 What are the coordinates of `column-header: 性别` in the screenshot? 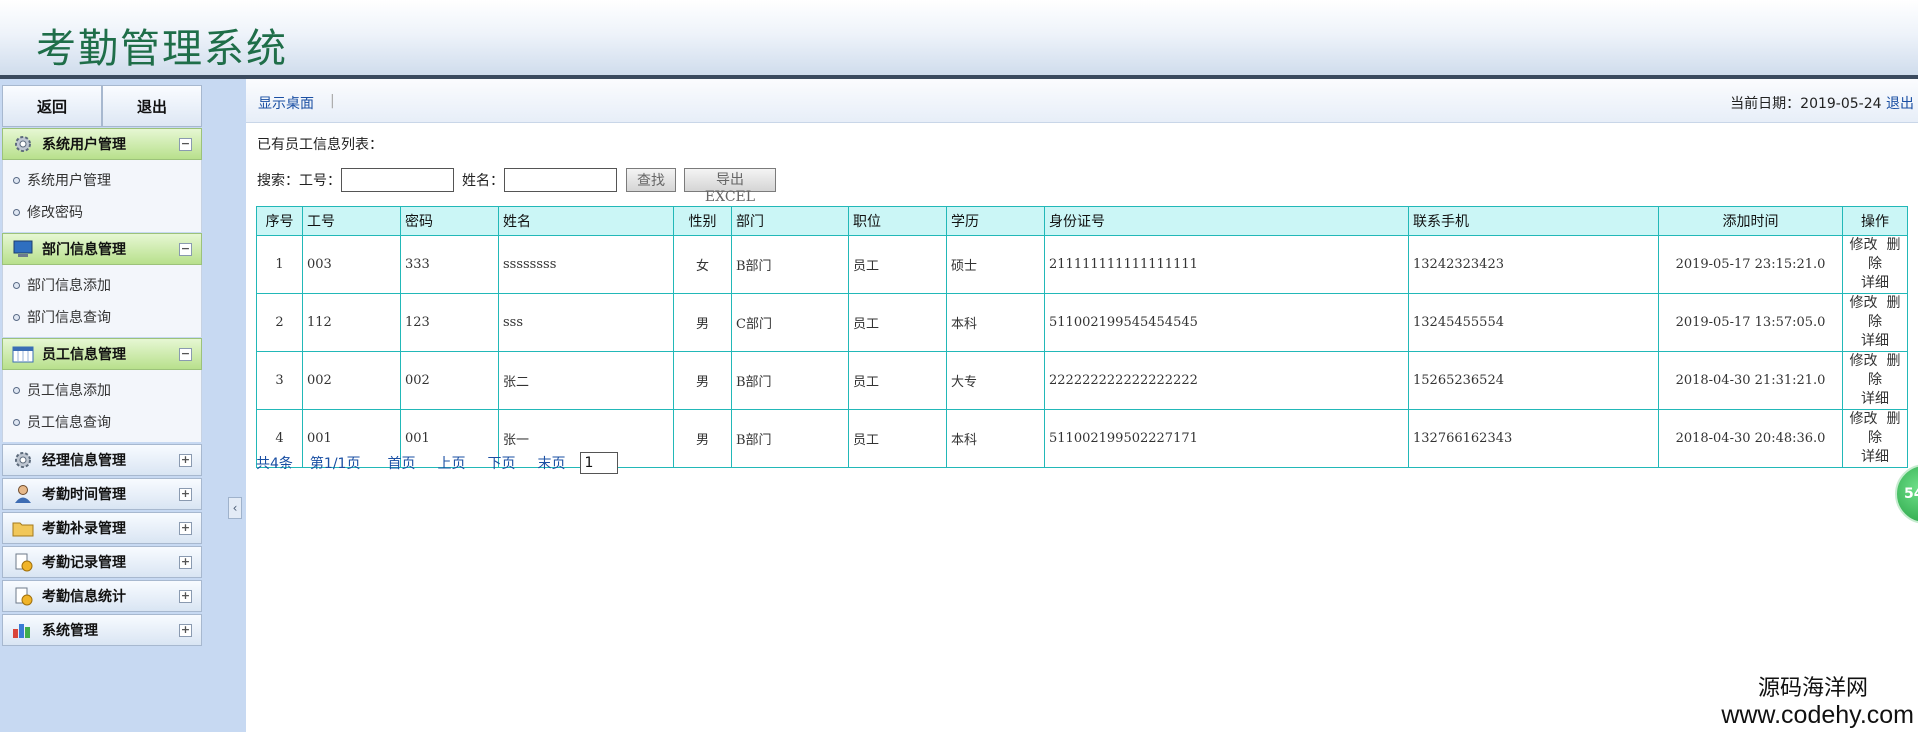 It's located at (702, 221).